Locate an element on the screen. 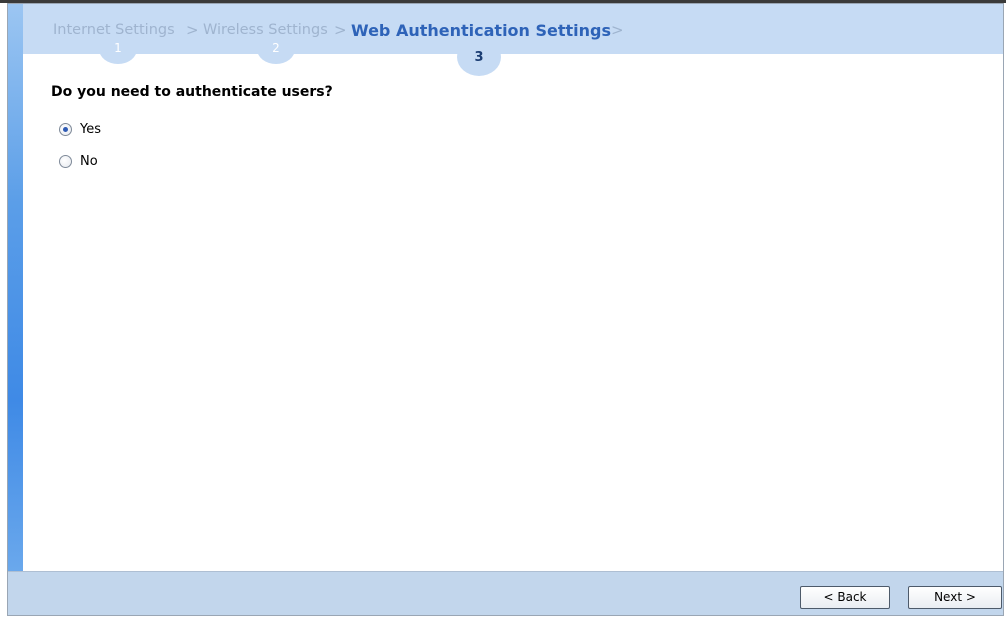 The height and width of the screenshot is (618, 1006). step-number-2: 2 is located at coordinates (276, 49).